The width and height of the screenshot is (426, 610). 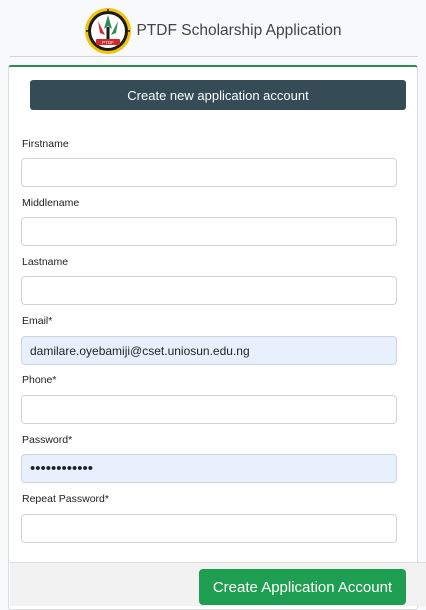 I want to click on middlename-label: Middlename, so click(x=51, y=203).